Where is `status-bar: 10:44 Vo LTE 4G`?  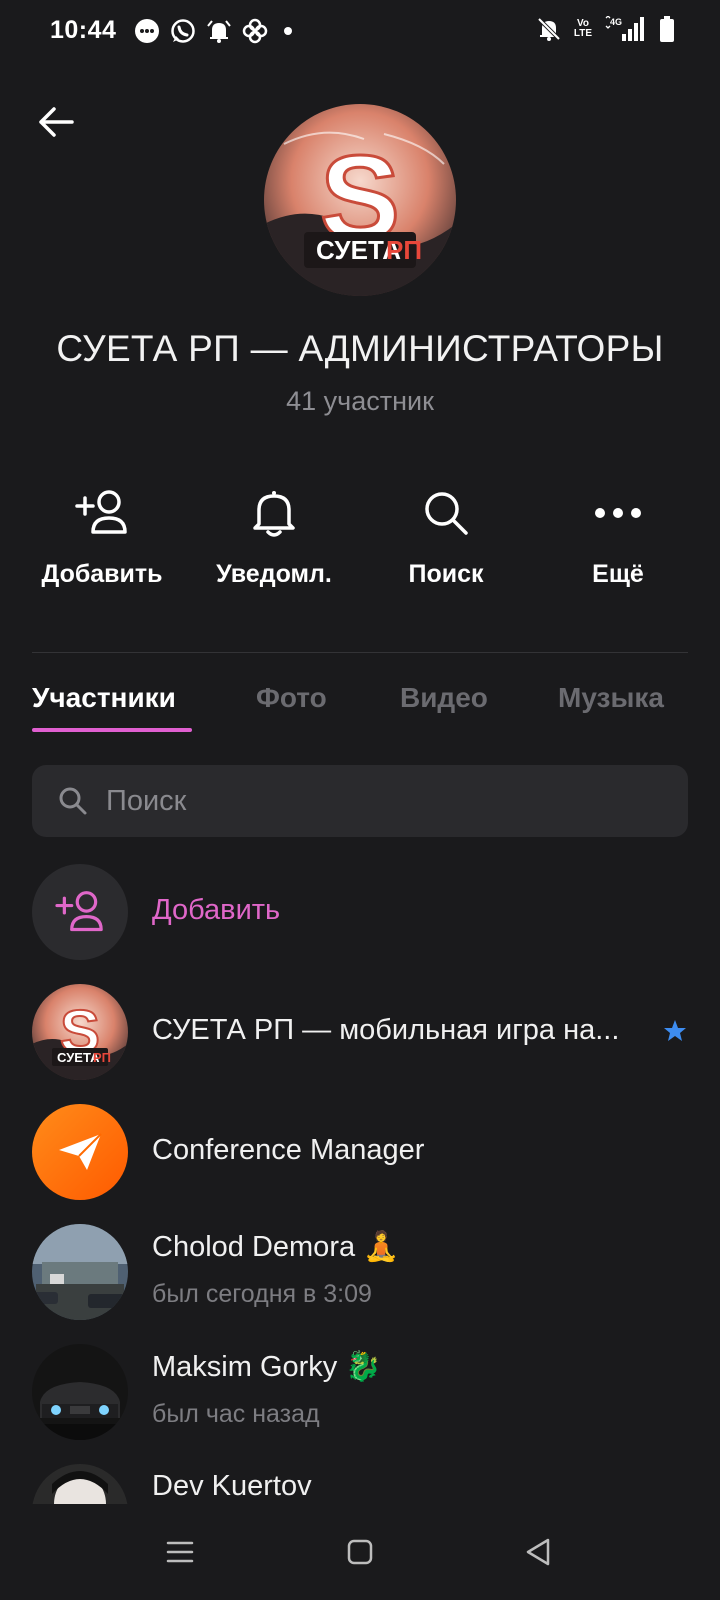
status-bar: 10:44 Vo LTE 4G is located at coordinates (360, 32).